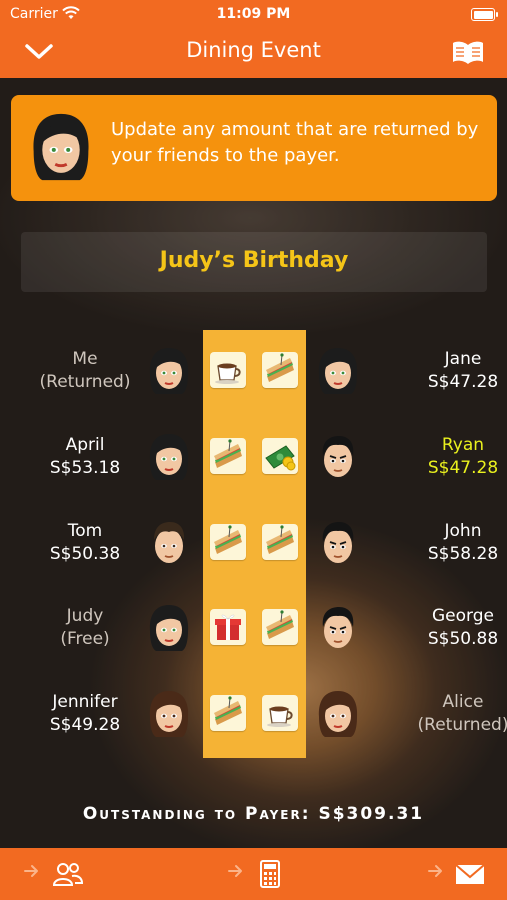  I want to click on person-name: Ryan, so click(463, 445).